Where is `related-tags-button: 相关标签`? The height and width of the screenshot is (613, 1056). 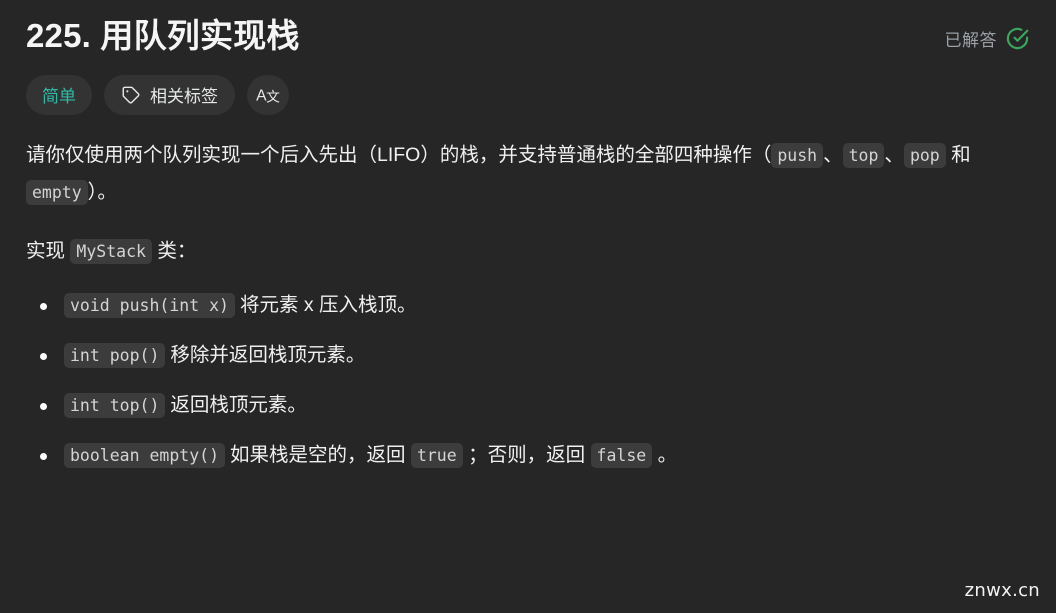
related-tags-button: 相关标签 is located at coordinates (169, 94).